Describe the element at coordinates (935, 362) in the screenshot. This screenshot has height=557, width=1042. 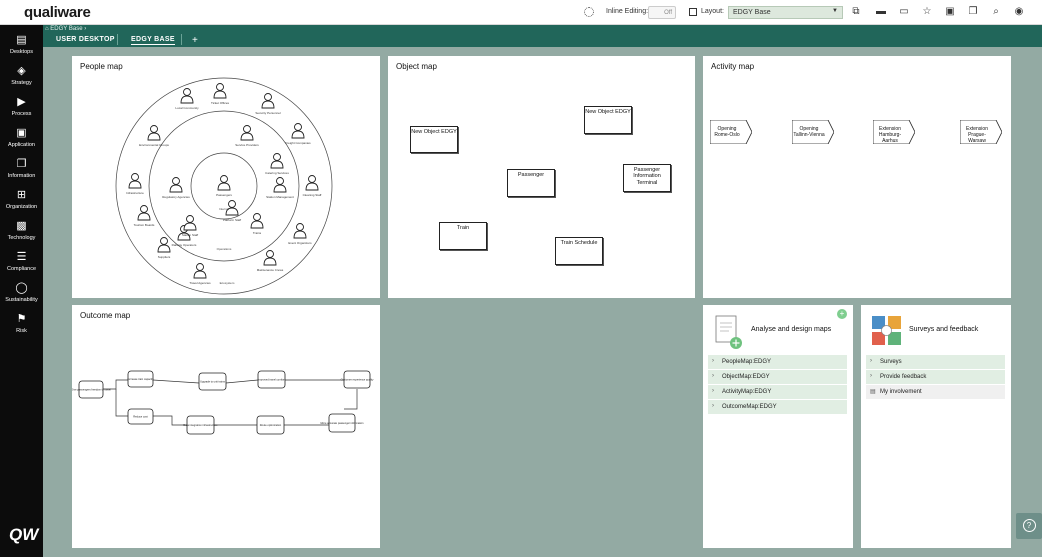
I see `list-item-surveys: › Surveys` at that location.